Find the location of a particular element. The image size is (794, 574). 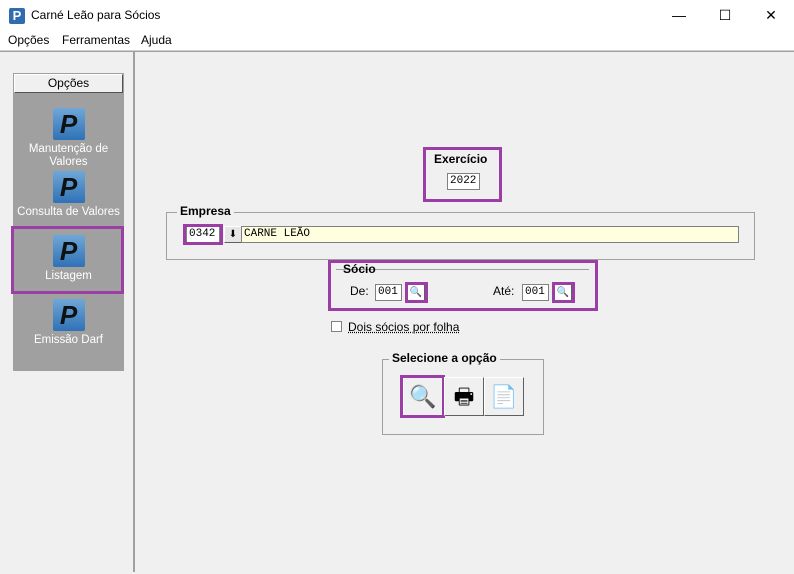

minimize-button: — is located at coordinates (679, 15).